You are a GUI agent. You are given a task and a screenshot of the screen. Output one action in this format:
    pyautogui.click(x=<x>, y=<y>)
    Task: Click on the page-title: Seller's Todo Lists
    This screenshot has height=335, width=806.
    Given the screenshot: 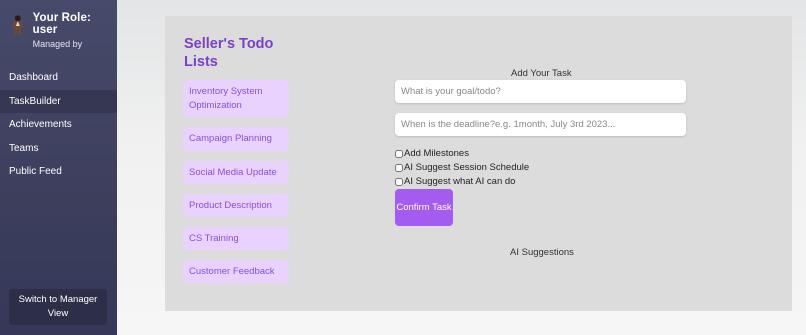 What is the action you would take?
    pyautogui.click(x=229, y=53)
    